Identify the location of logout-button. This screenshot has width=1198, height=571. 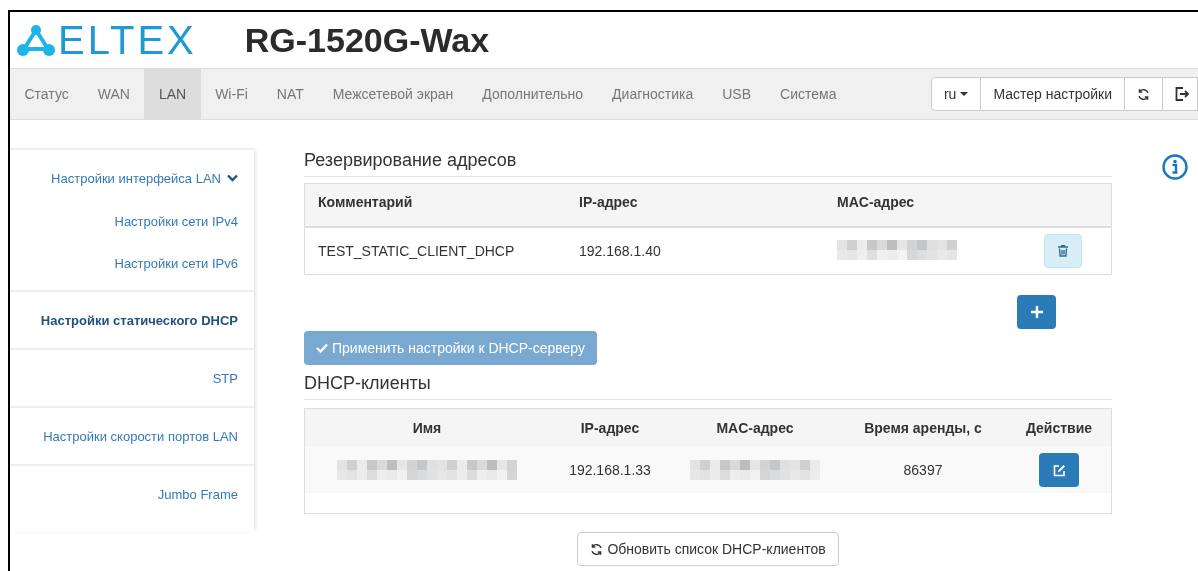
(1180, 94).